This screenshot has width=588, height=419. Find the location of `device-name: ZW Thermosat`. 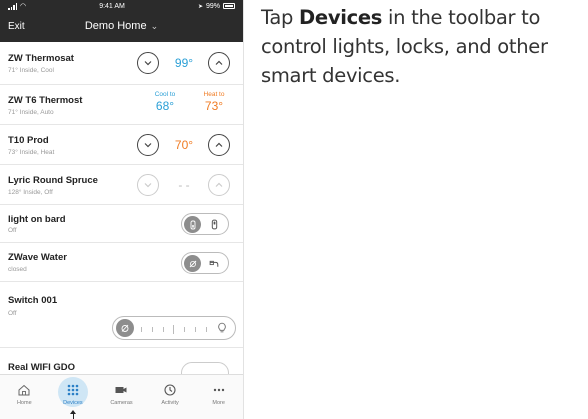

device-name: ZW Thermosat is located at coordinates (41, 58).